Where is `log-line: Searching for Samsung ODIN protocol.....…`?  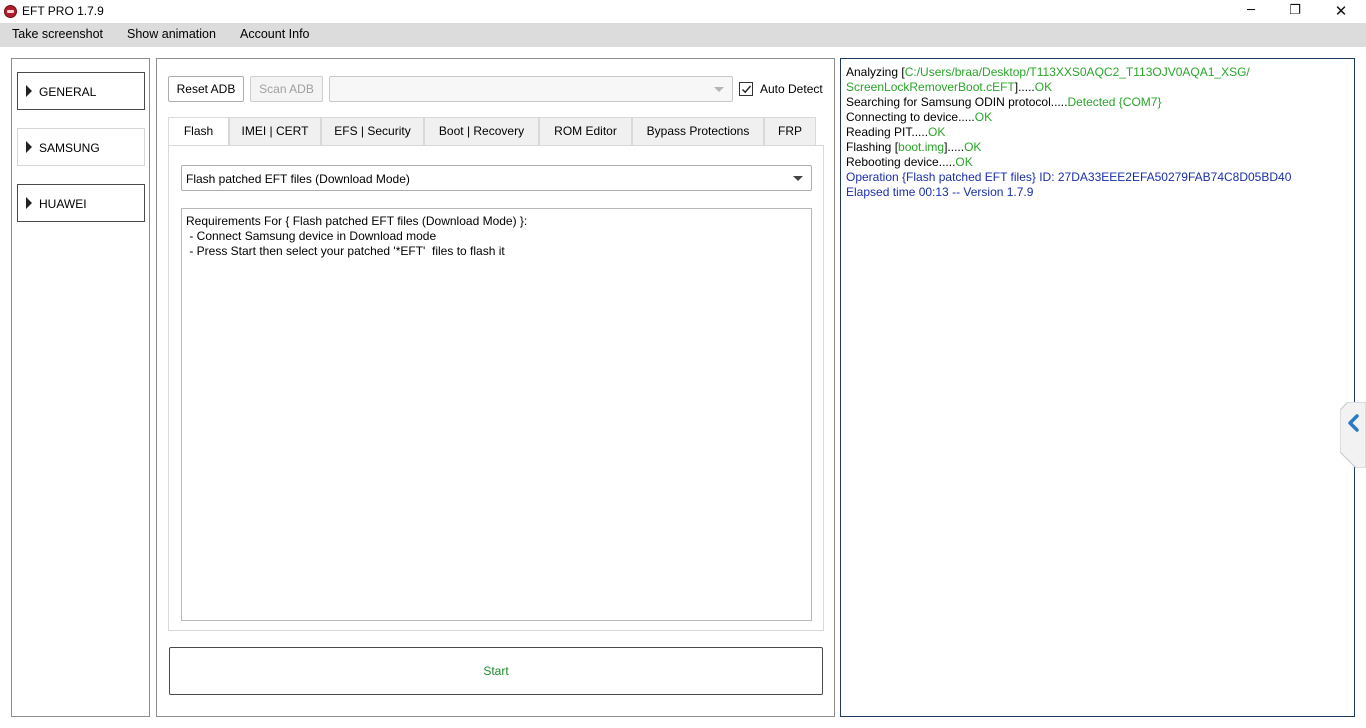 log-line: Searching for Samsung ODIN protocol.....… is located at coordinates (1004, 102).